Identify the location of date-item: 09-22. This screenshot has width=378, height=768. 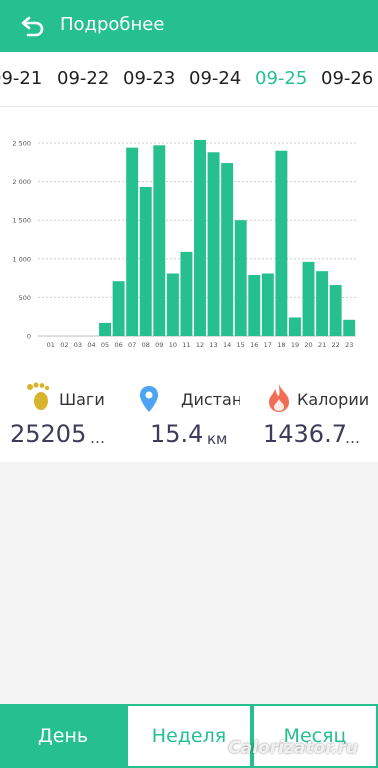
(83, 78).